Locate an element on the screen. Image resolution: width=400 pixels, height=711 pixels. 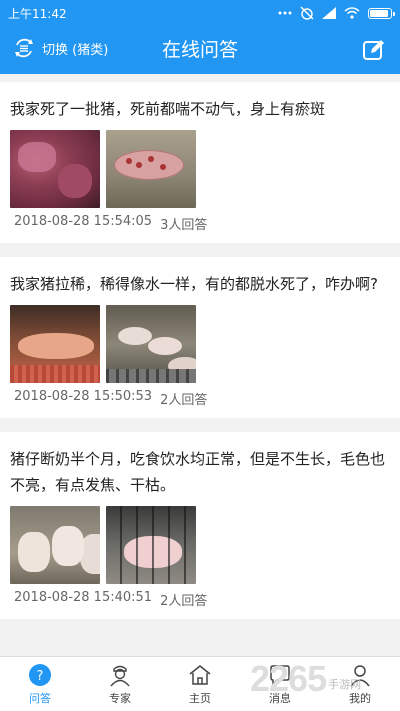
question-timestamp: 2018-08-28 15:54:05 is located at coordinates (83, 221).